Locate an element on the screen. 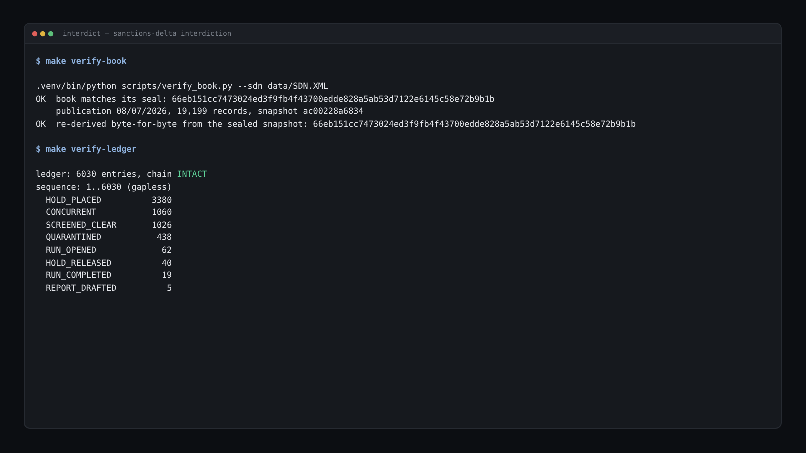  count-value: 19 is located at coordinates (166, 275).